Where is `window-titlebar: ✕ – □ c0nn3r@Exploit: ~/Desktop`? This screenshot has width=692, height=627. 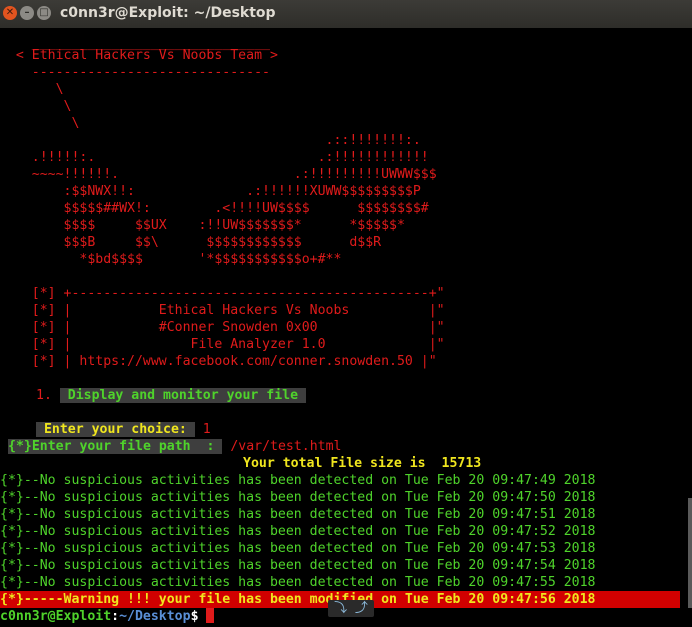 window-titlebar: ✕ – □ c0nn3r@Exploit: ~/Desktop is located at coordinates (346, 14).